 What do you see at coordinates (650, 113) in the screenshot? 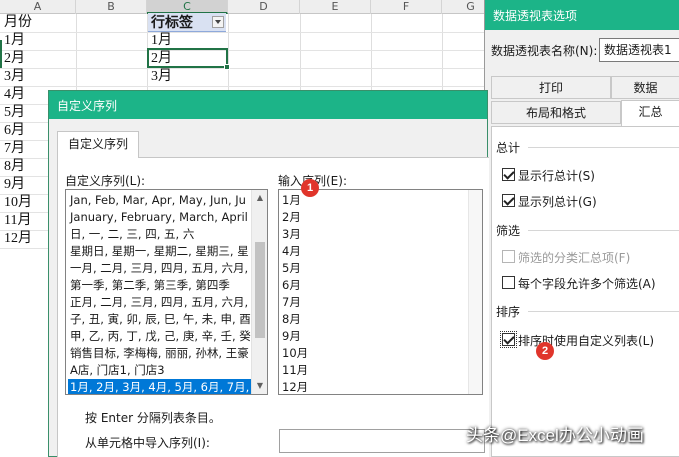
I see `tab-totals-filters: 汇总` at bounding box center [650, 113].